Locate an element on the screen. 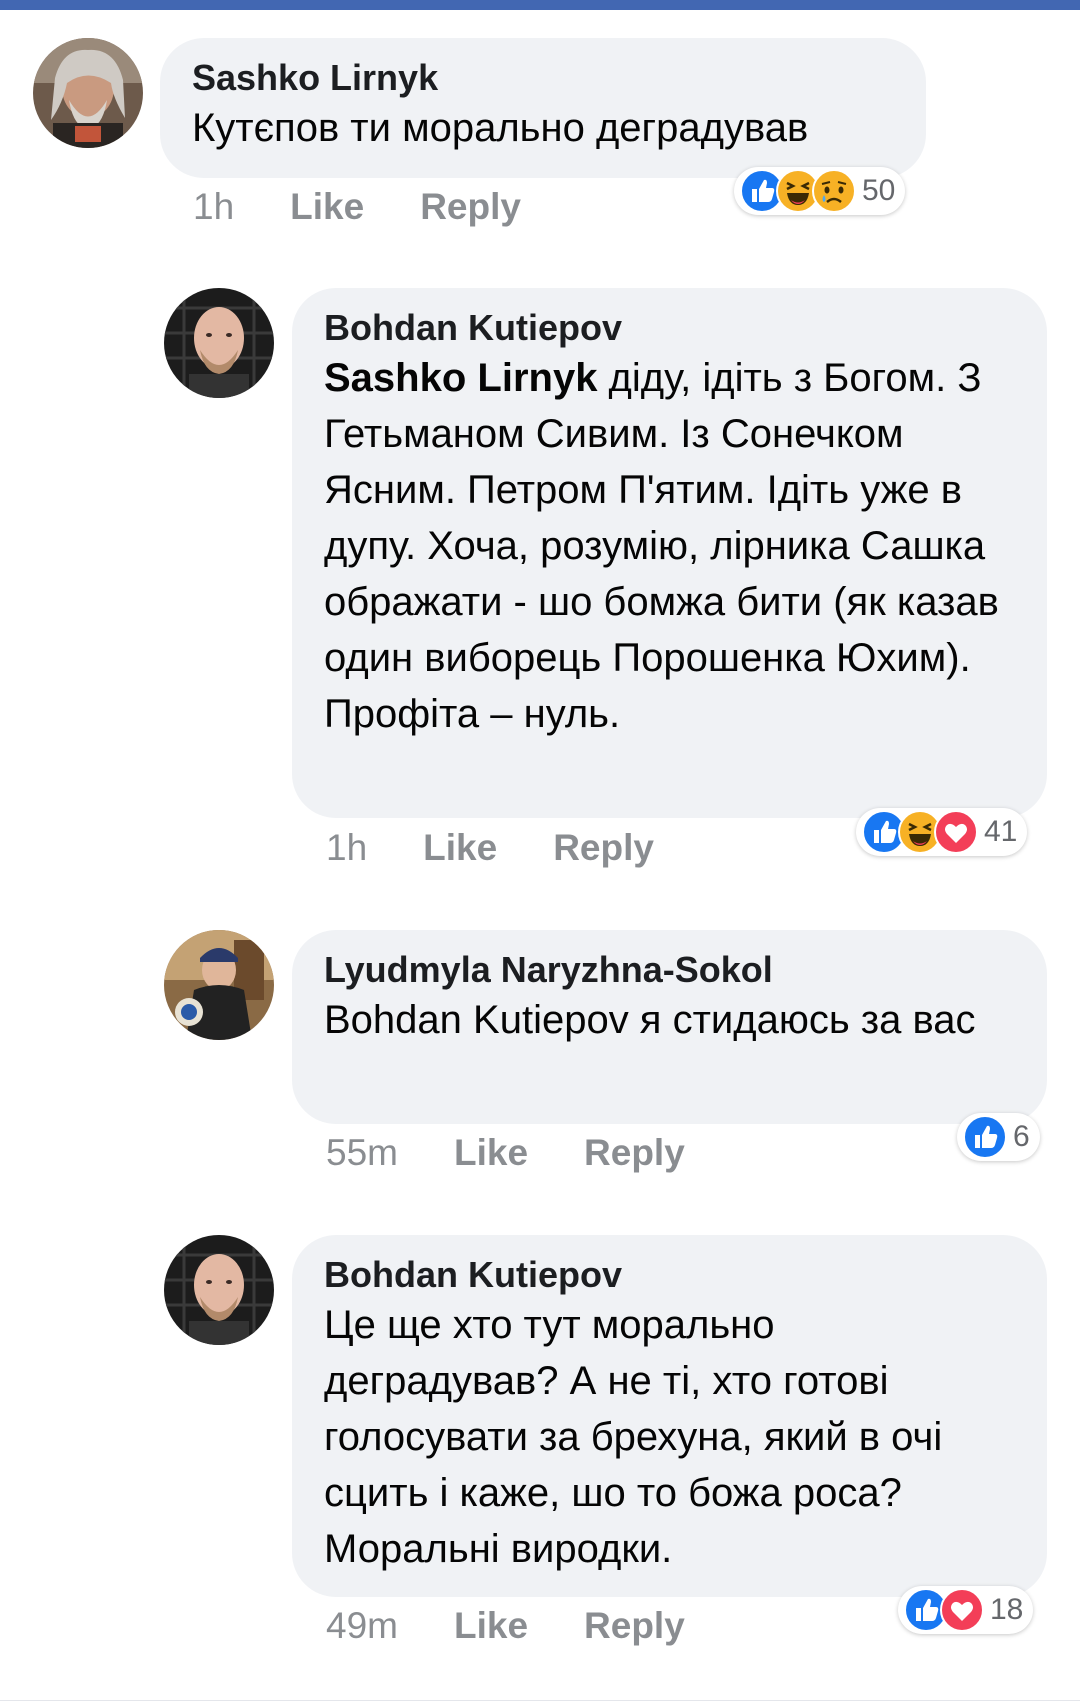  top-bar is located at coordinates (540, 5).